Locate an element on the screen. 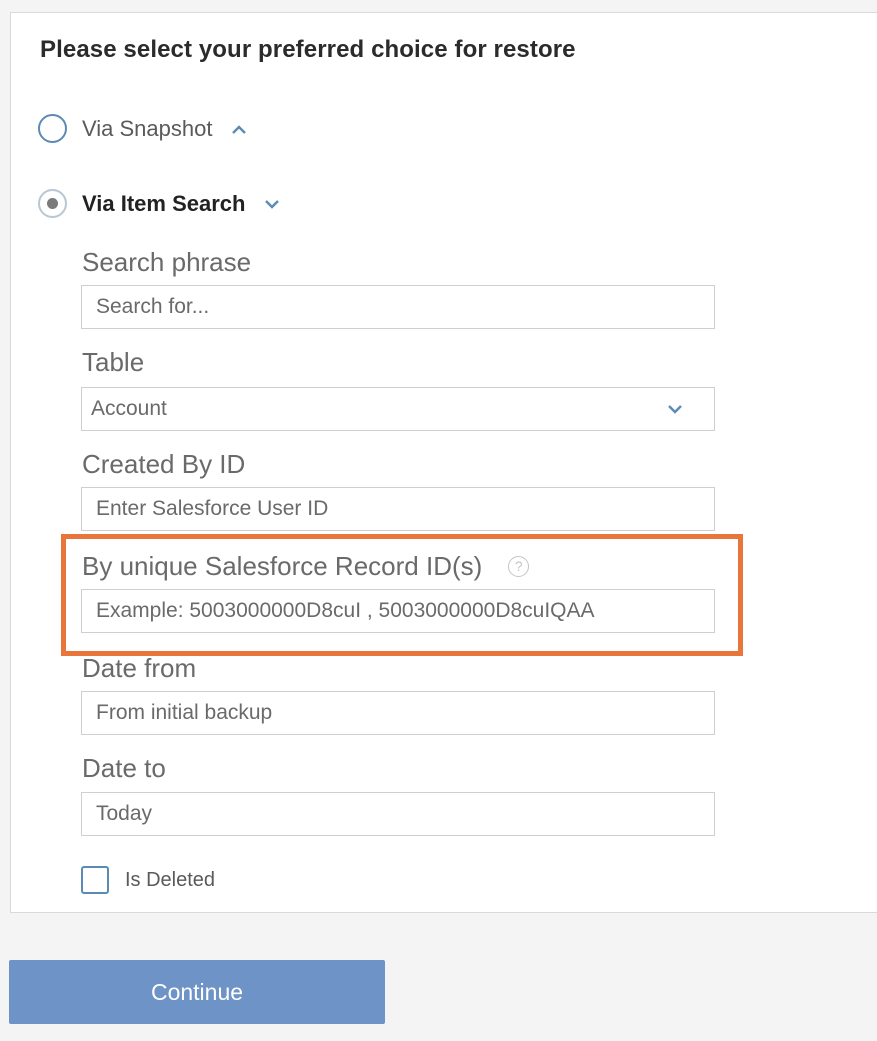 Image resolution: width=877 pixels, height=1041 pixels. help-icon: ? is located at coordinates (519, 566).